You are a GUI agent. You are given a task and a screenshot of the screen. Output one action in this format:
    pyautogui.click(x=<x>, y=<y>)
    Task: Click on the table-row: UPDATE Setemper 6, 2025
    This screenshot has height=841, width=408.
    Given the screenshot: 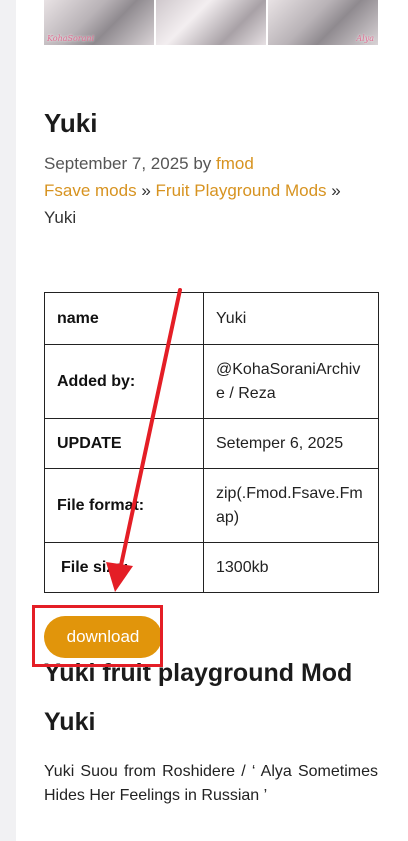 What is the action you would take?
    pyautogui.click(x=211, y=443)
    